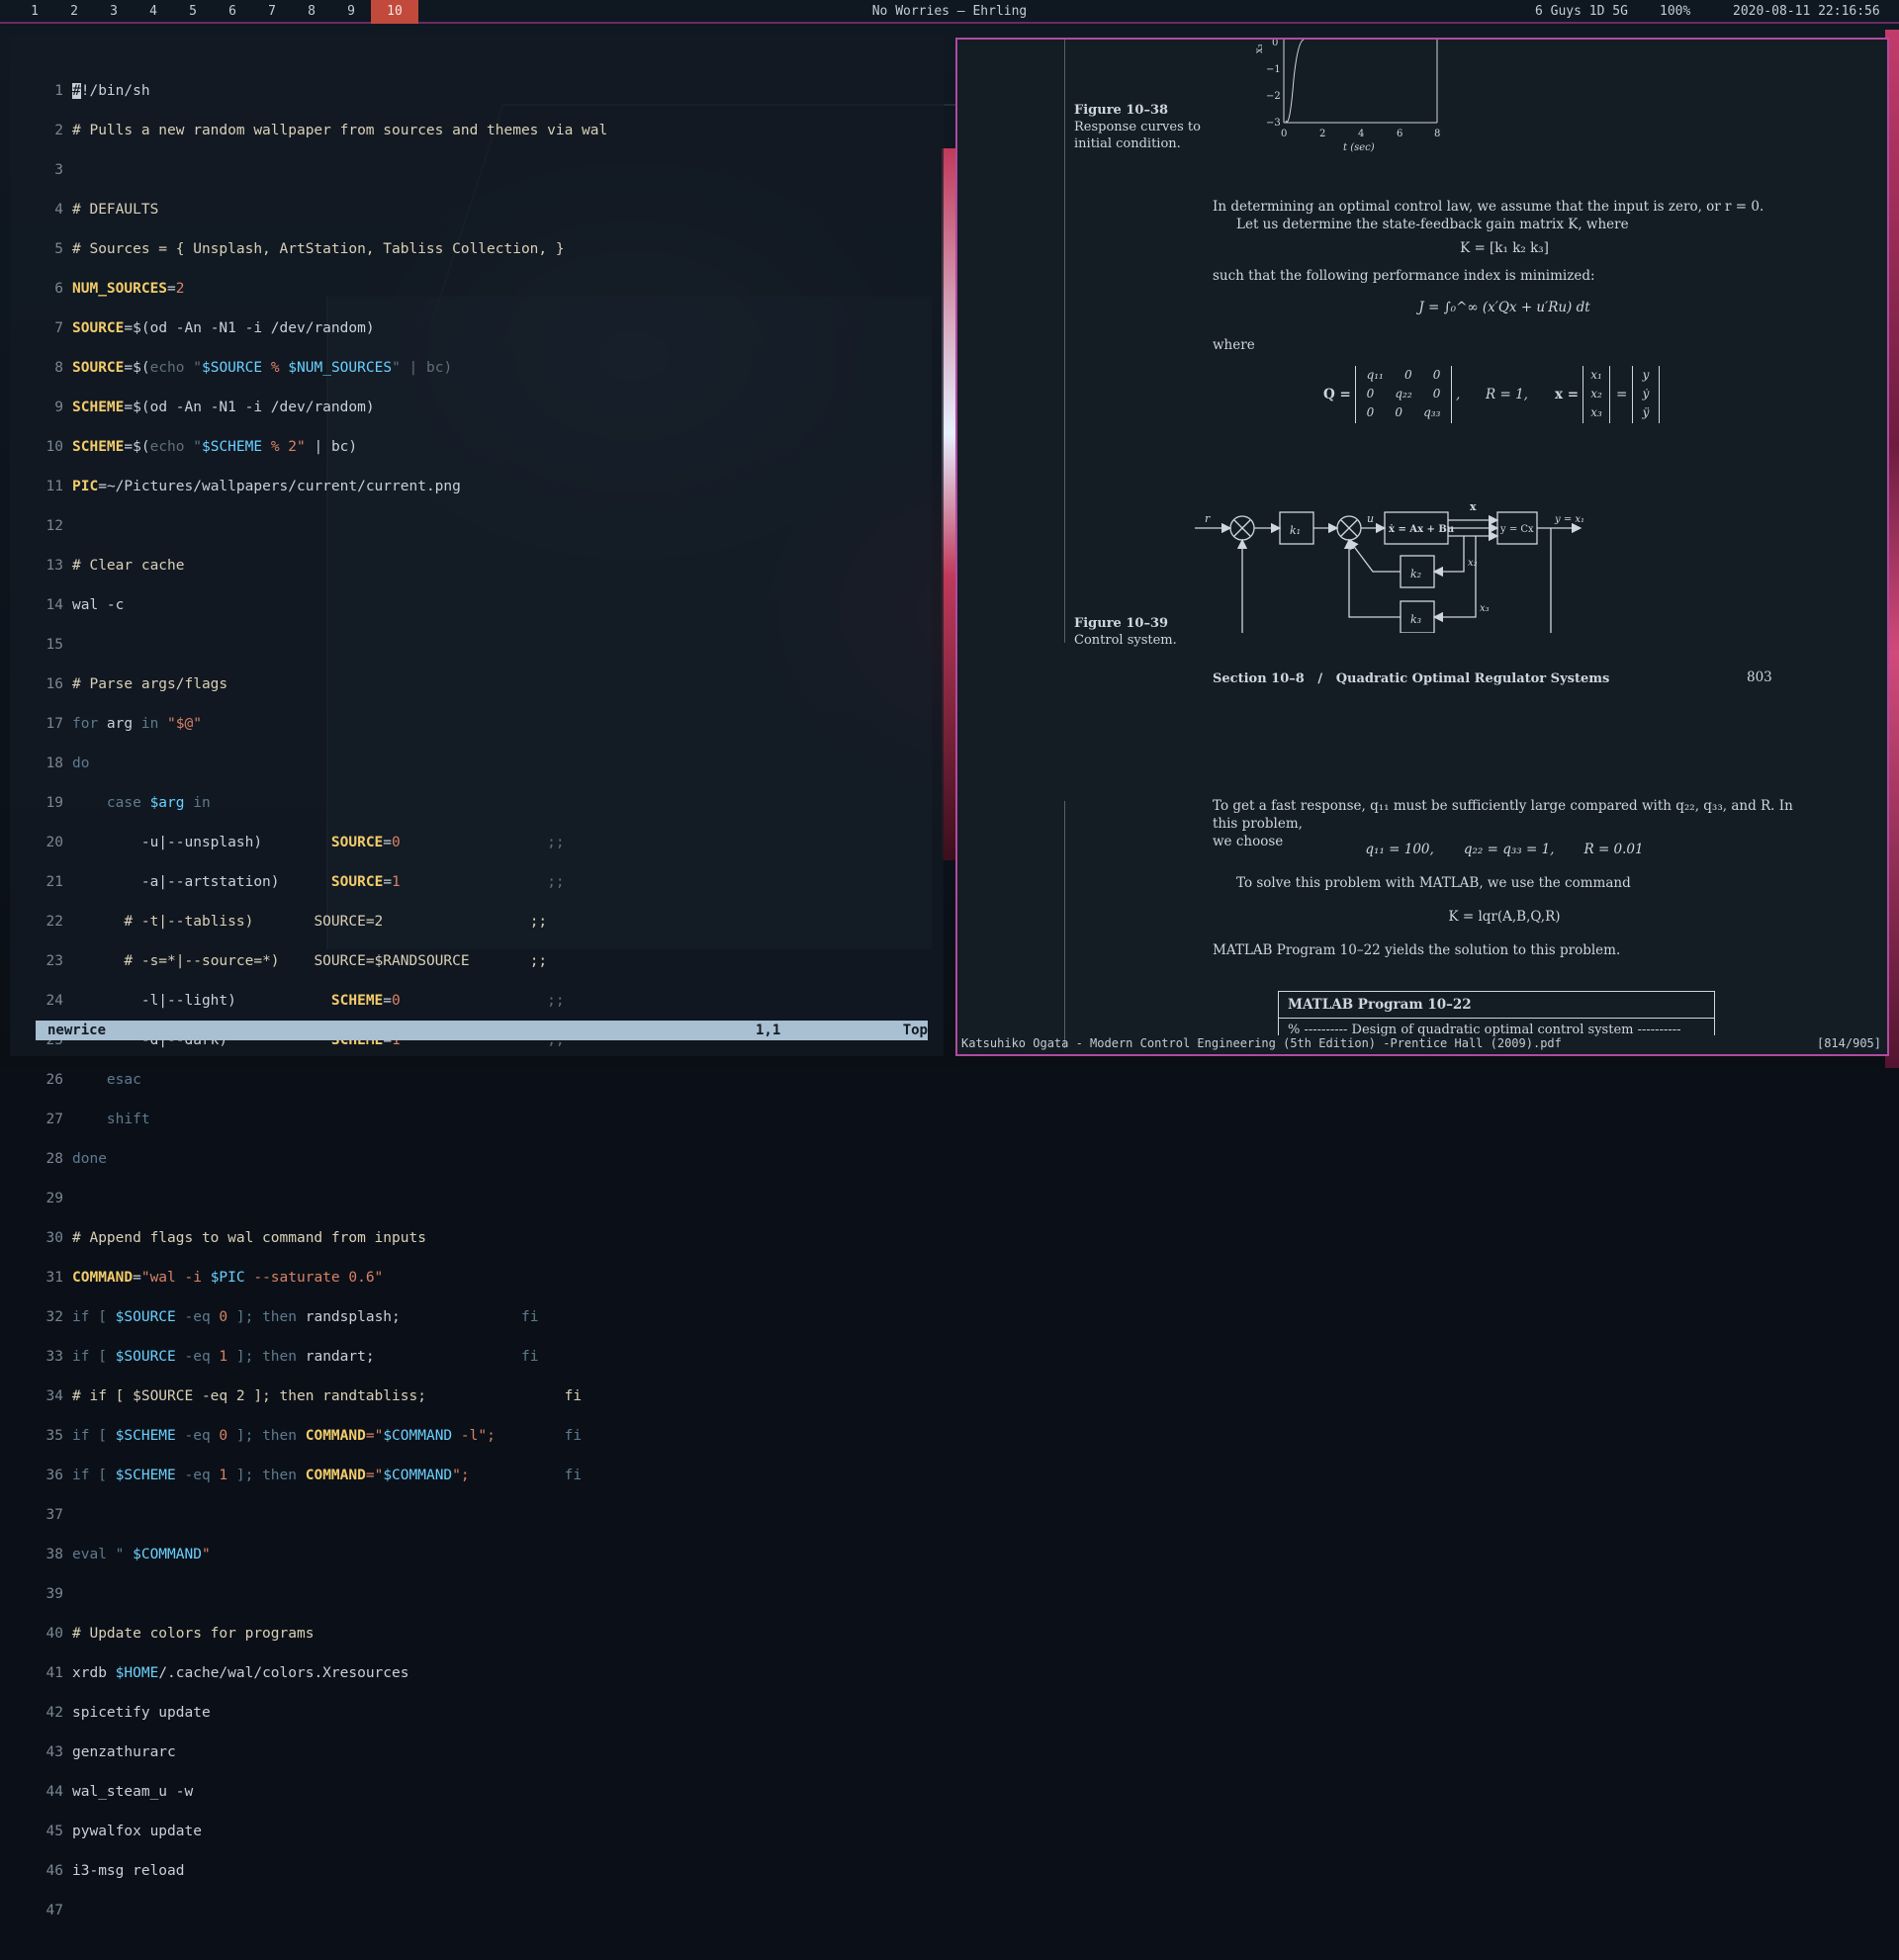 The width and height of the screenshot is (1899, 1960). What do you see at coordinates (1295, 530) in the screenshot?
I see `diagram-k1: k₁` at bounding box center [1295, 530].